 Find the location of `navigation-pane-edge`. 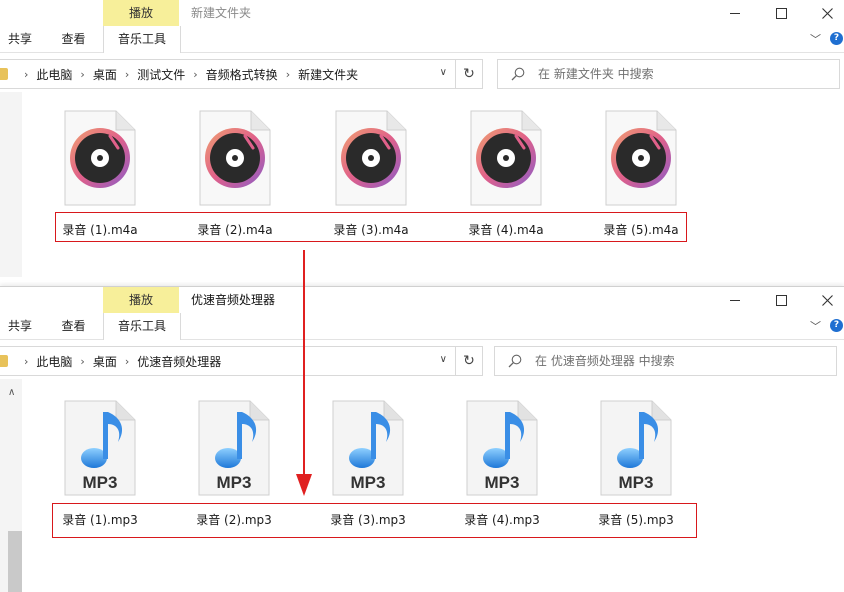

navigation-pane-edge is located at coordinates (11, 184).